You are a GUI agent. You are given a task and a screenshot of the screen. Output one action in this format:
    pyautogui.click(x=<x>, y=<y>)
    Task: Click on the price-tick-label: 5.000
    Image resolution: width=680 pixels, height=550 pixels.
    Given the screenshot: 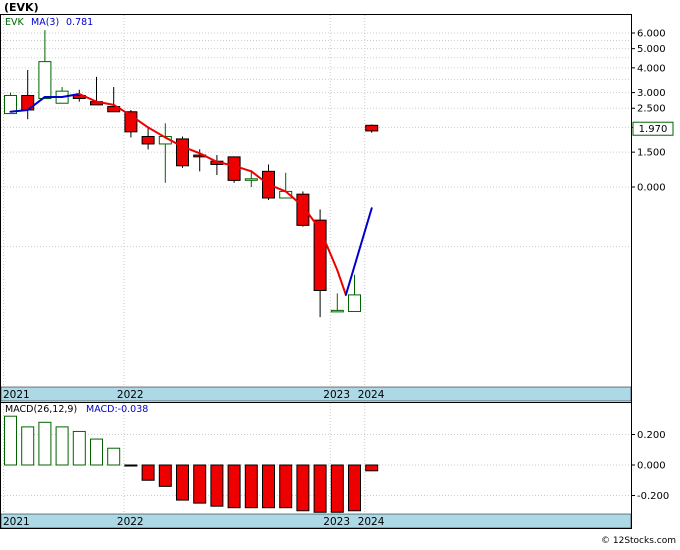 What is the action you would take?
    pyautogui.click(x=651, y=49)
    